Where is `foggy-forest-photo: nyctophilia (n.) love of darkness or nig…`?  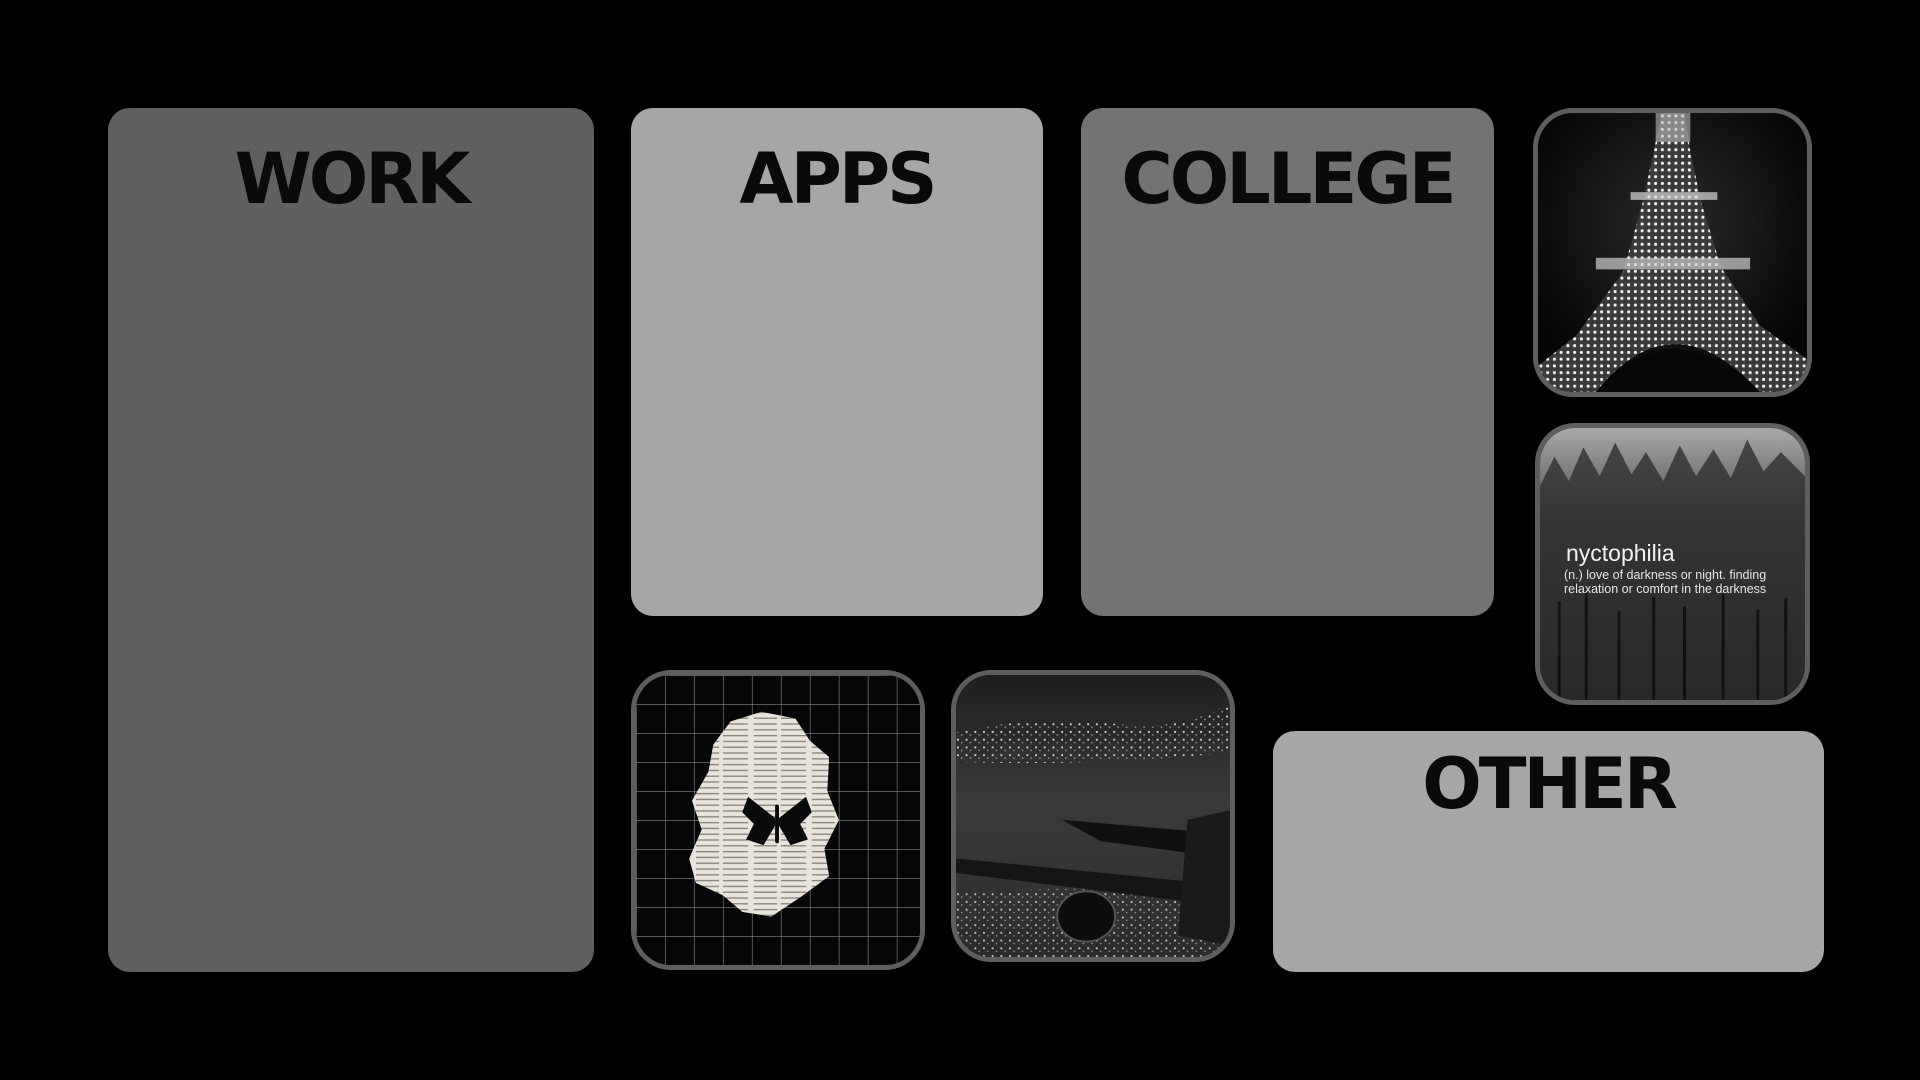 foggy-forest-photo: nyctophilia (n.) love of darkness or nig… is located at coordinates (1672, 564).